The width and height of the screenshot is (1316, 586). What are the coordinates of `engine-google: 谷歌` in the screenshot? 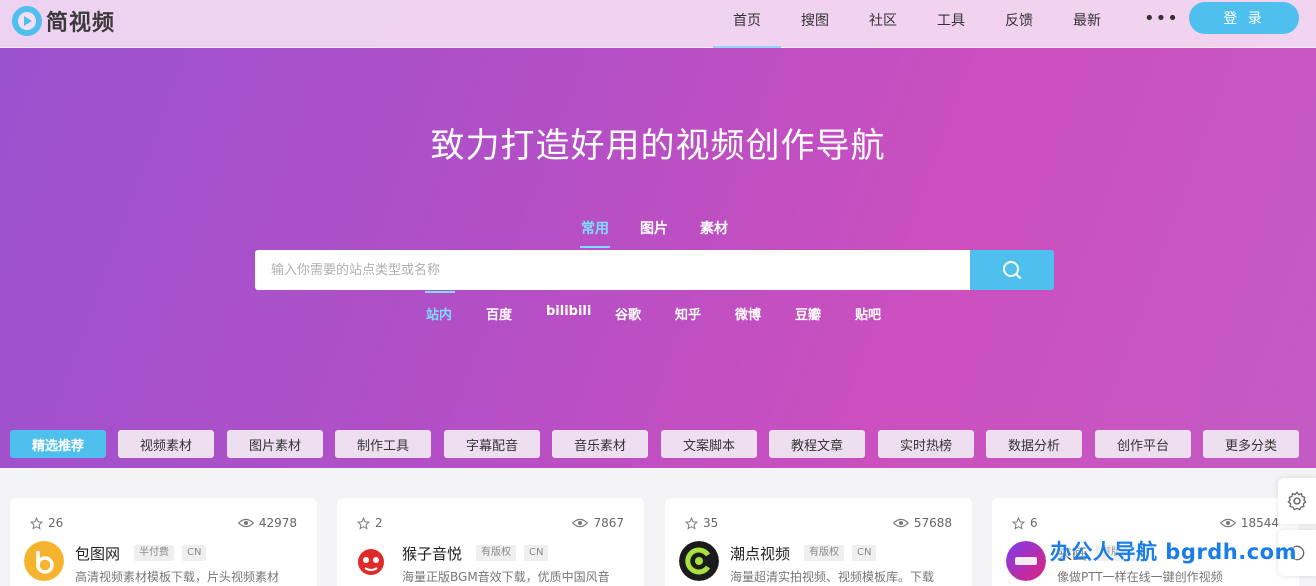 It's located at (628, 313).